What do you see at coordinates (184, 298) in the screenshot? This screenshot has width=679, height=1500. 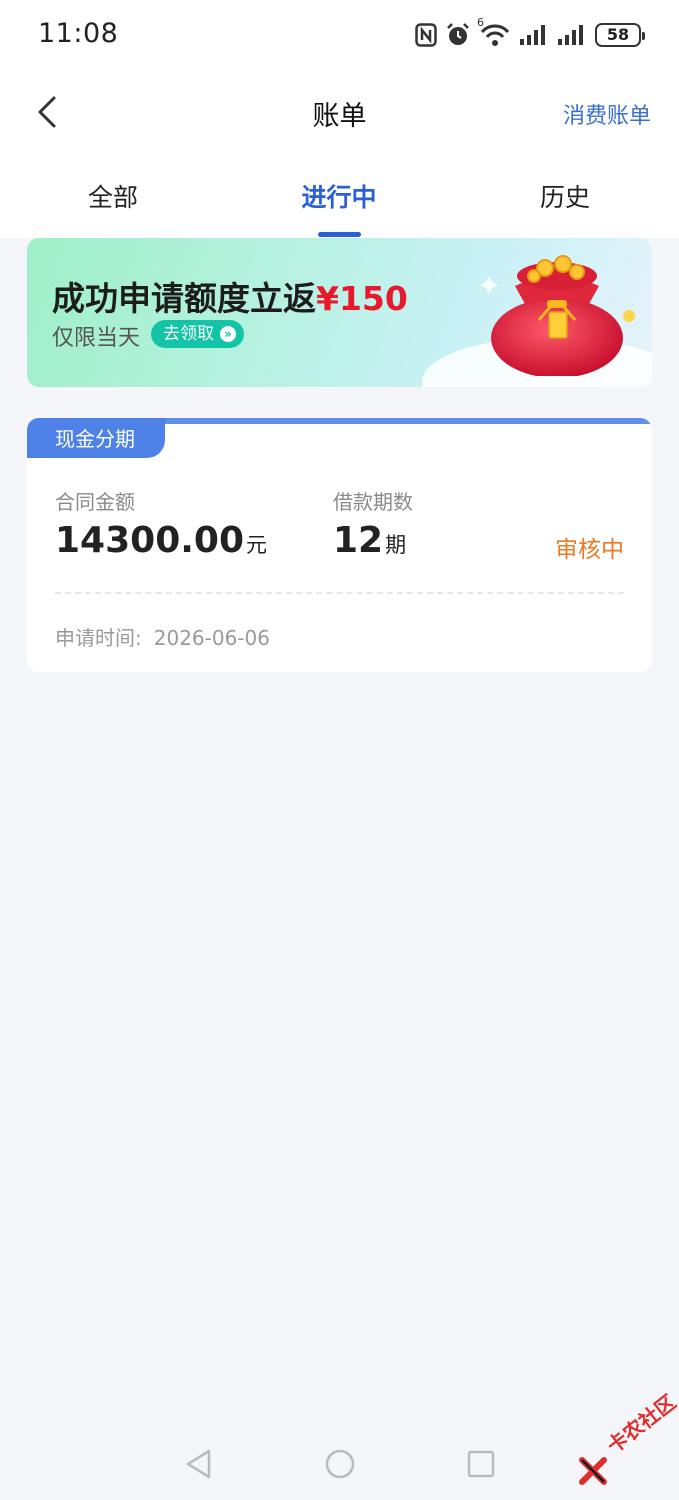 I see `banner-title-text: 成功申请额度立返` at bounding box center [184, 298].